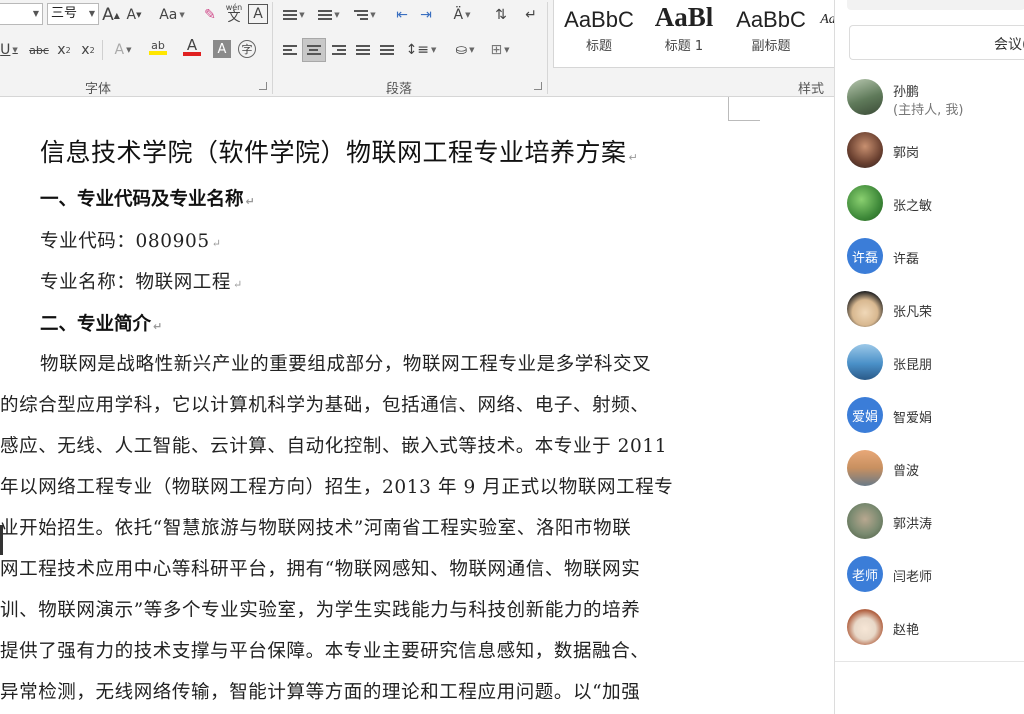 The width and height of the screenshot is (1024, 714). I want to click on superscript-icon: x, so click(85, 50).